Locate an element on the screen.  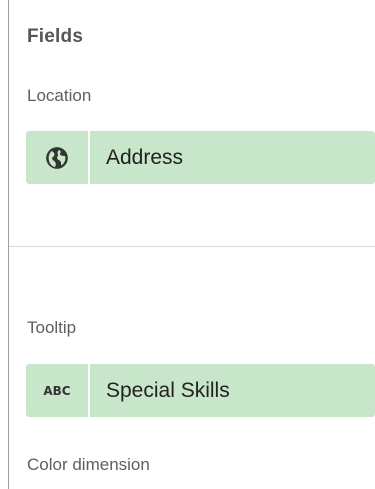
abc-icon: ABC is located at coordinates (58, 390).